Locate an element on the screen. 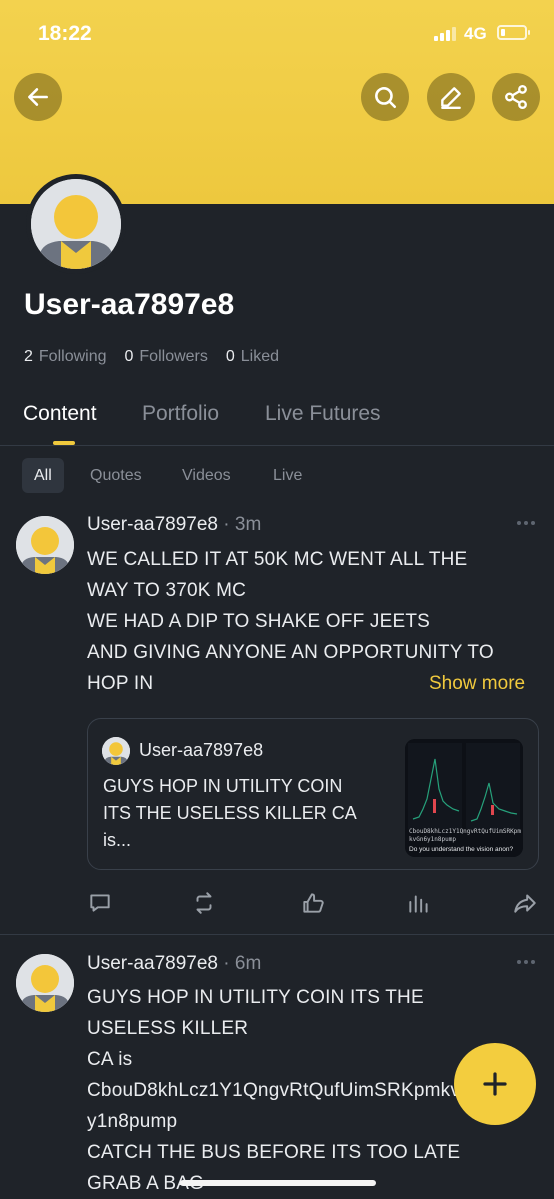 Image resolution: width=554 pixels, height=1199 pixels. active-tab-indicator is located at coordinates (64, 443).